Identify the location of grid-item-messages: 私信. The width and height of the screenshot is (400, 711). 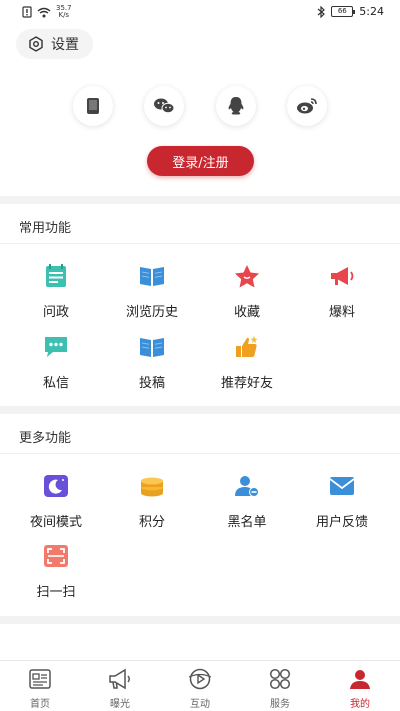
(56, 362).